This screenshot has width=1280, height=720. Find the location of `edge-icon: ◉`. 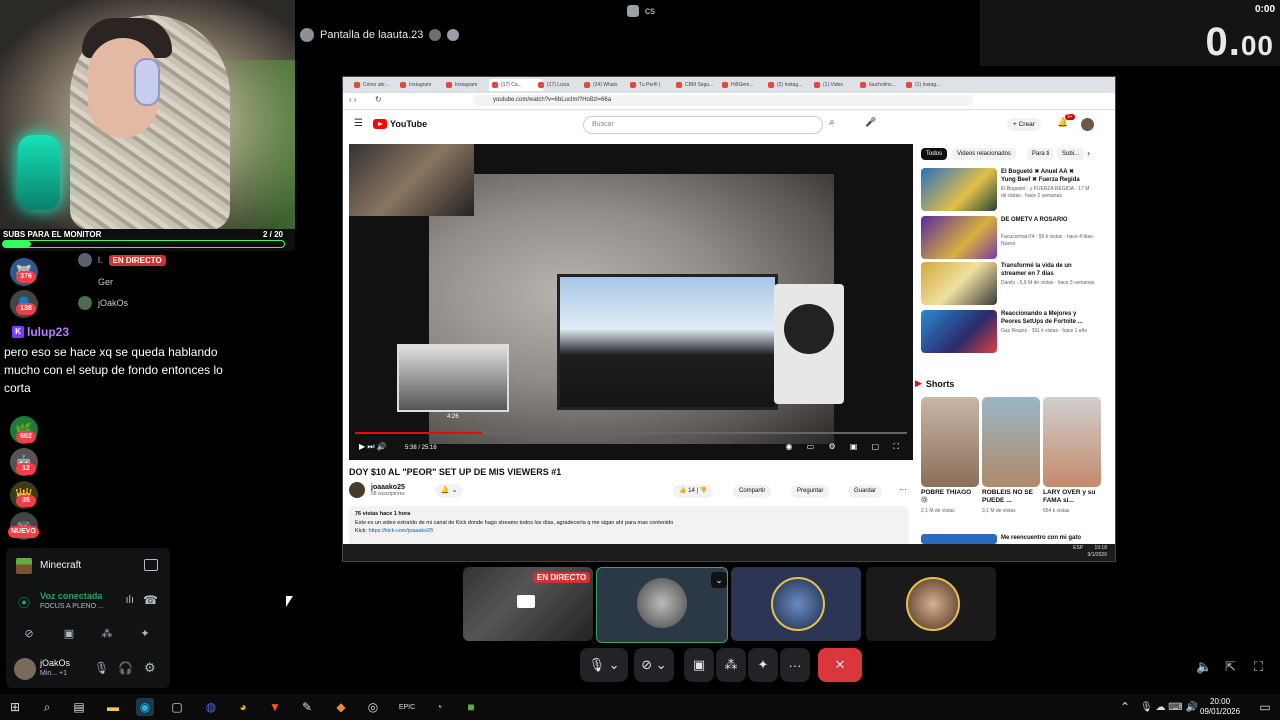

edge-icon: ◉ is located at coordinates (145, 707).